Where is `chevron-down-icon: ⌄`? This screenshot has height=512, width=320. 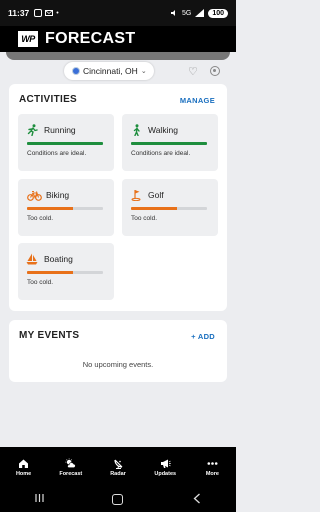 chevron-down-icon: ⌄ is located at coordinates (143, 71).